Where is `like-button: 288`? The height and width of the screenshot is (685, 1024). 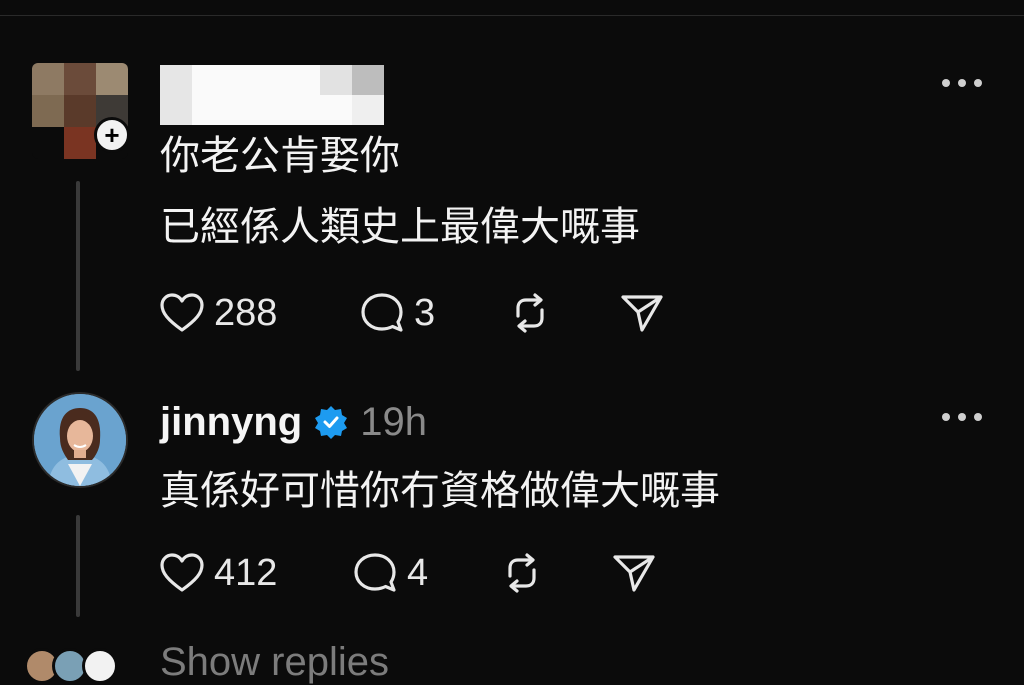 like-button: 288 is located at coordinates (218, 313).